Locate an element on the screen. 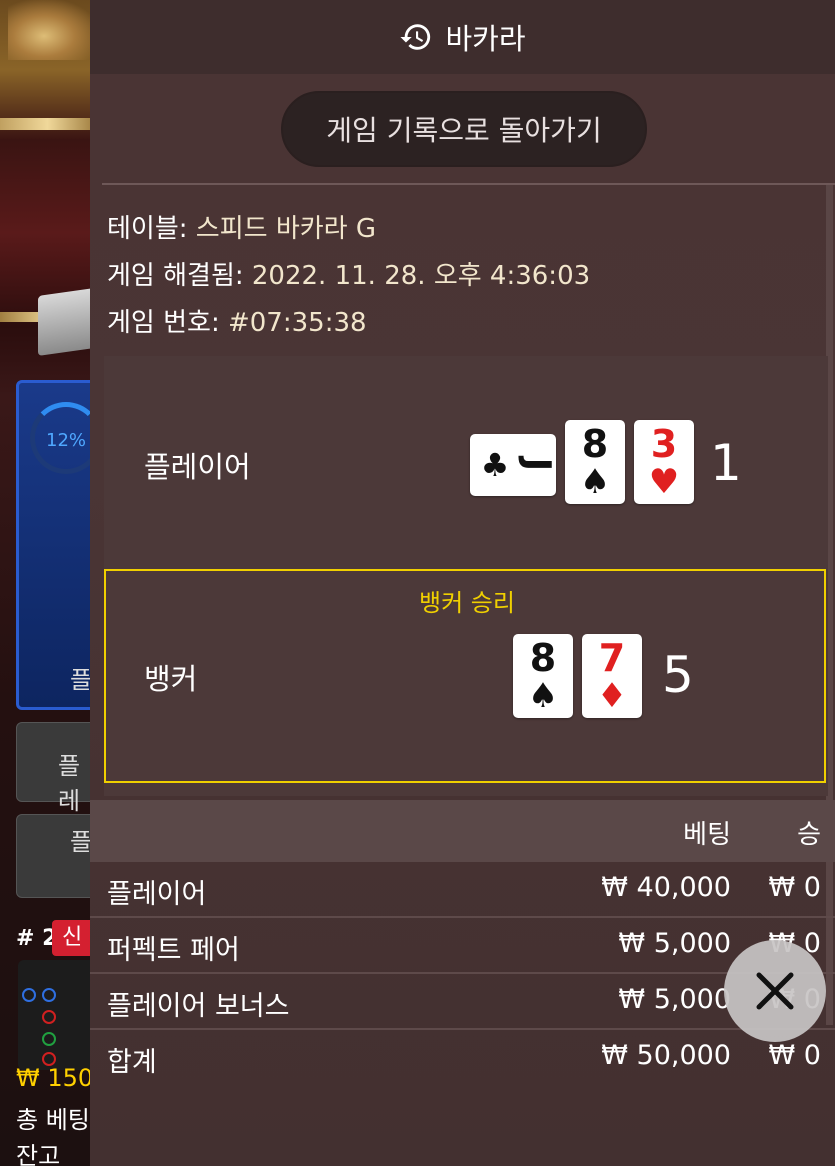  total-bet-label: 총 베팅 is located at coordinates (53, 1120).